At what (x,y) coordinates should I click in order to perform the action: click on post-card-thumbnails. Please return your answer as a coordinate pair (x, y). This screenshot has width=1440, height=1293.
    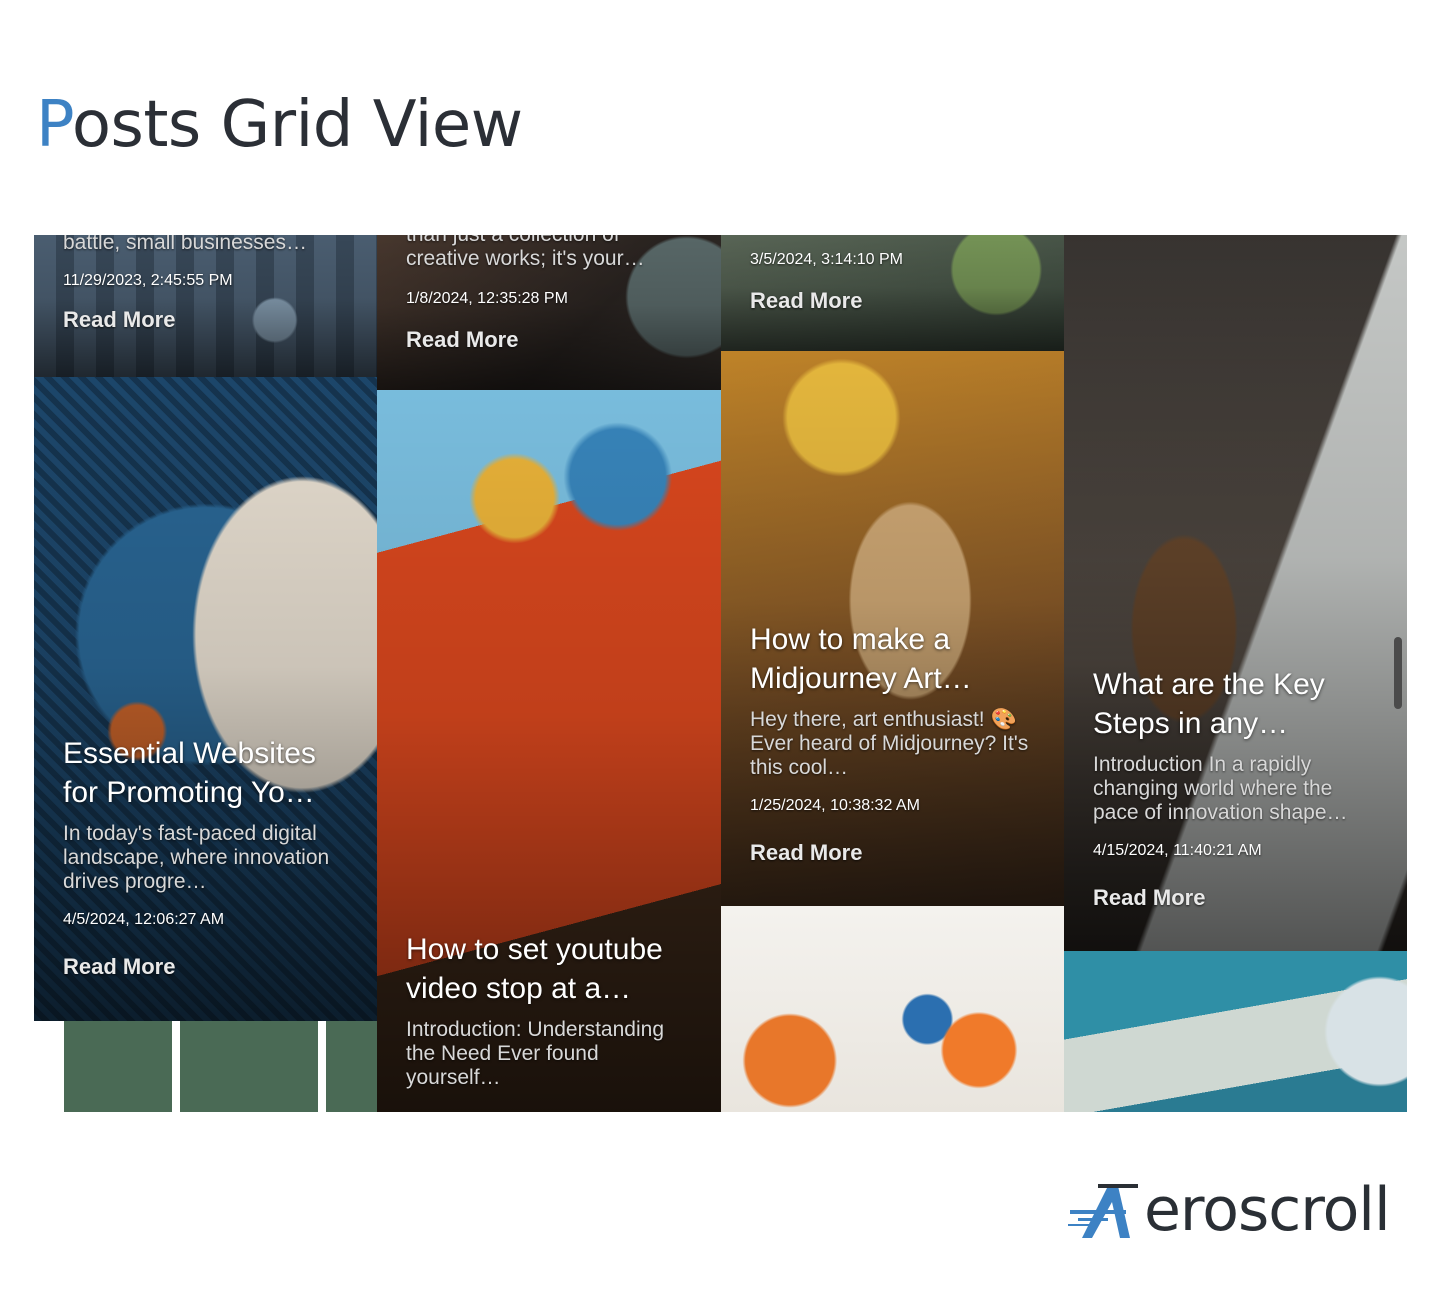
    Looking at the image, I should click on (206, 1066).